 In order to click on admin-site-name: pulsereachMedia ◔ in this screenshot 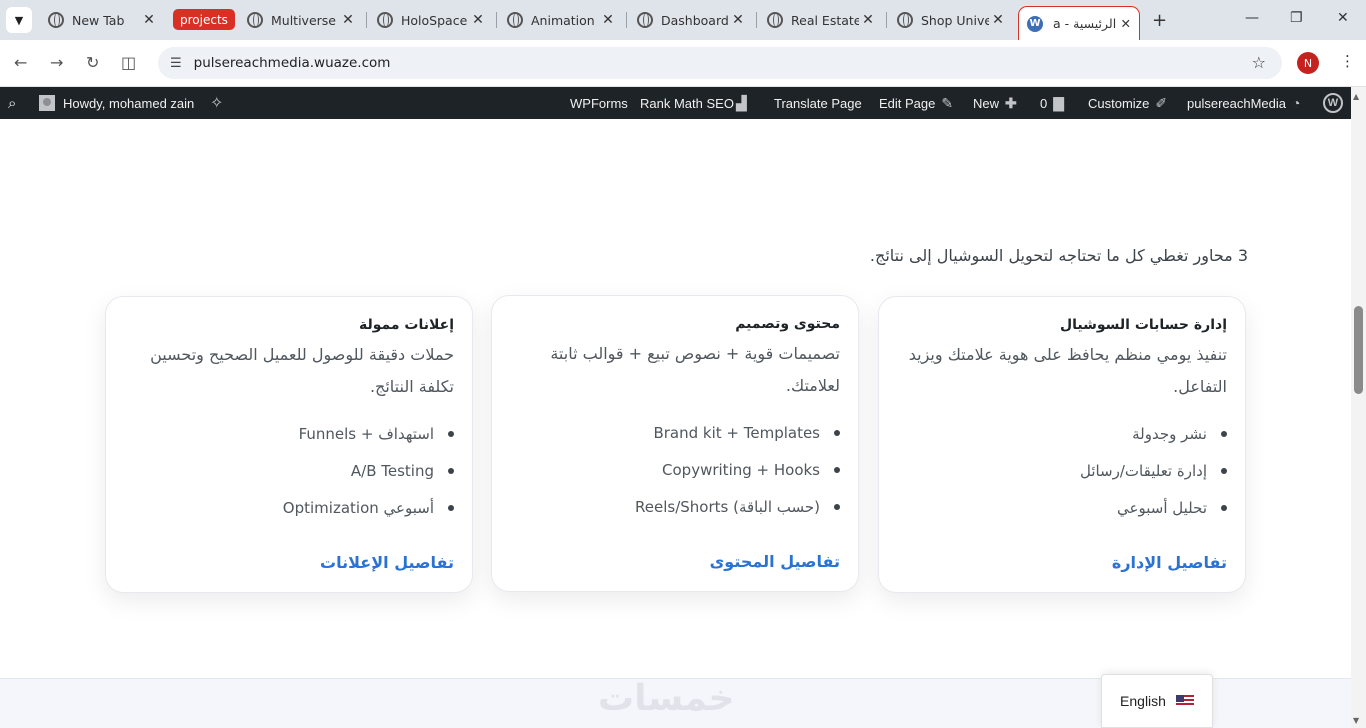, I will do `click(1243, 103)`.